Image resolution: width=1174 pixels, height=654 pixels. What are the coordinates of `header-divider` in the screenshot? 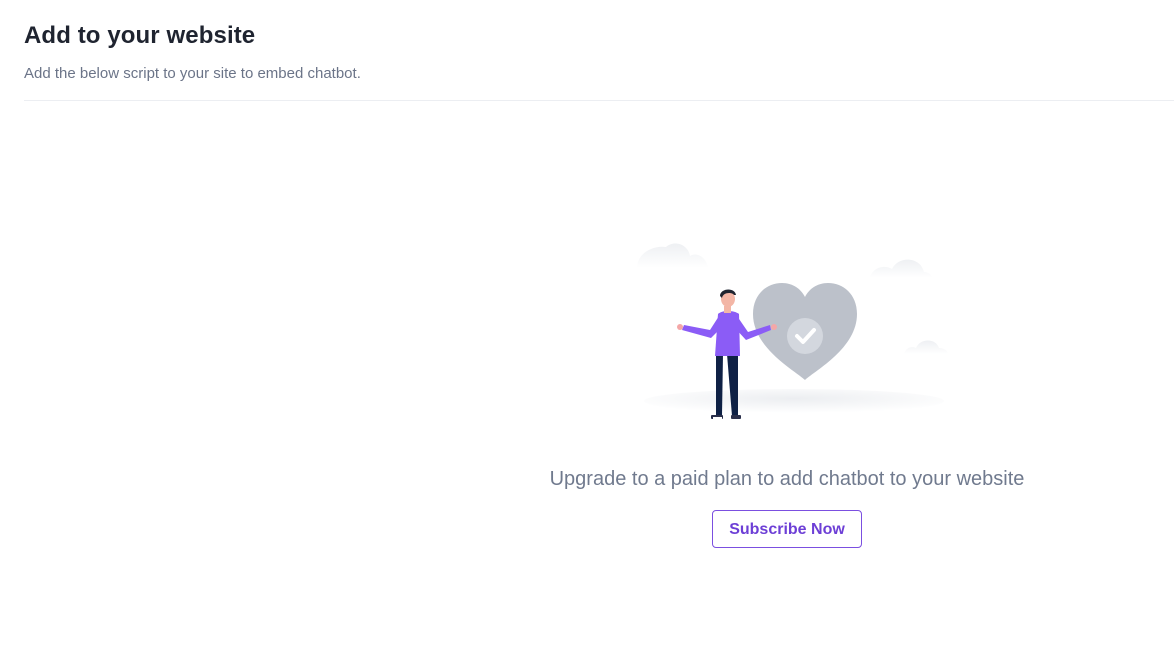 It's located at (599, 100).